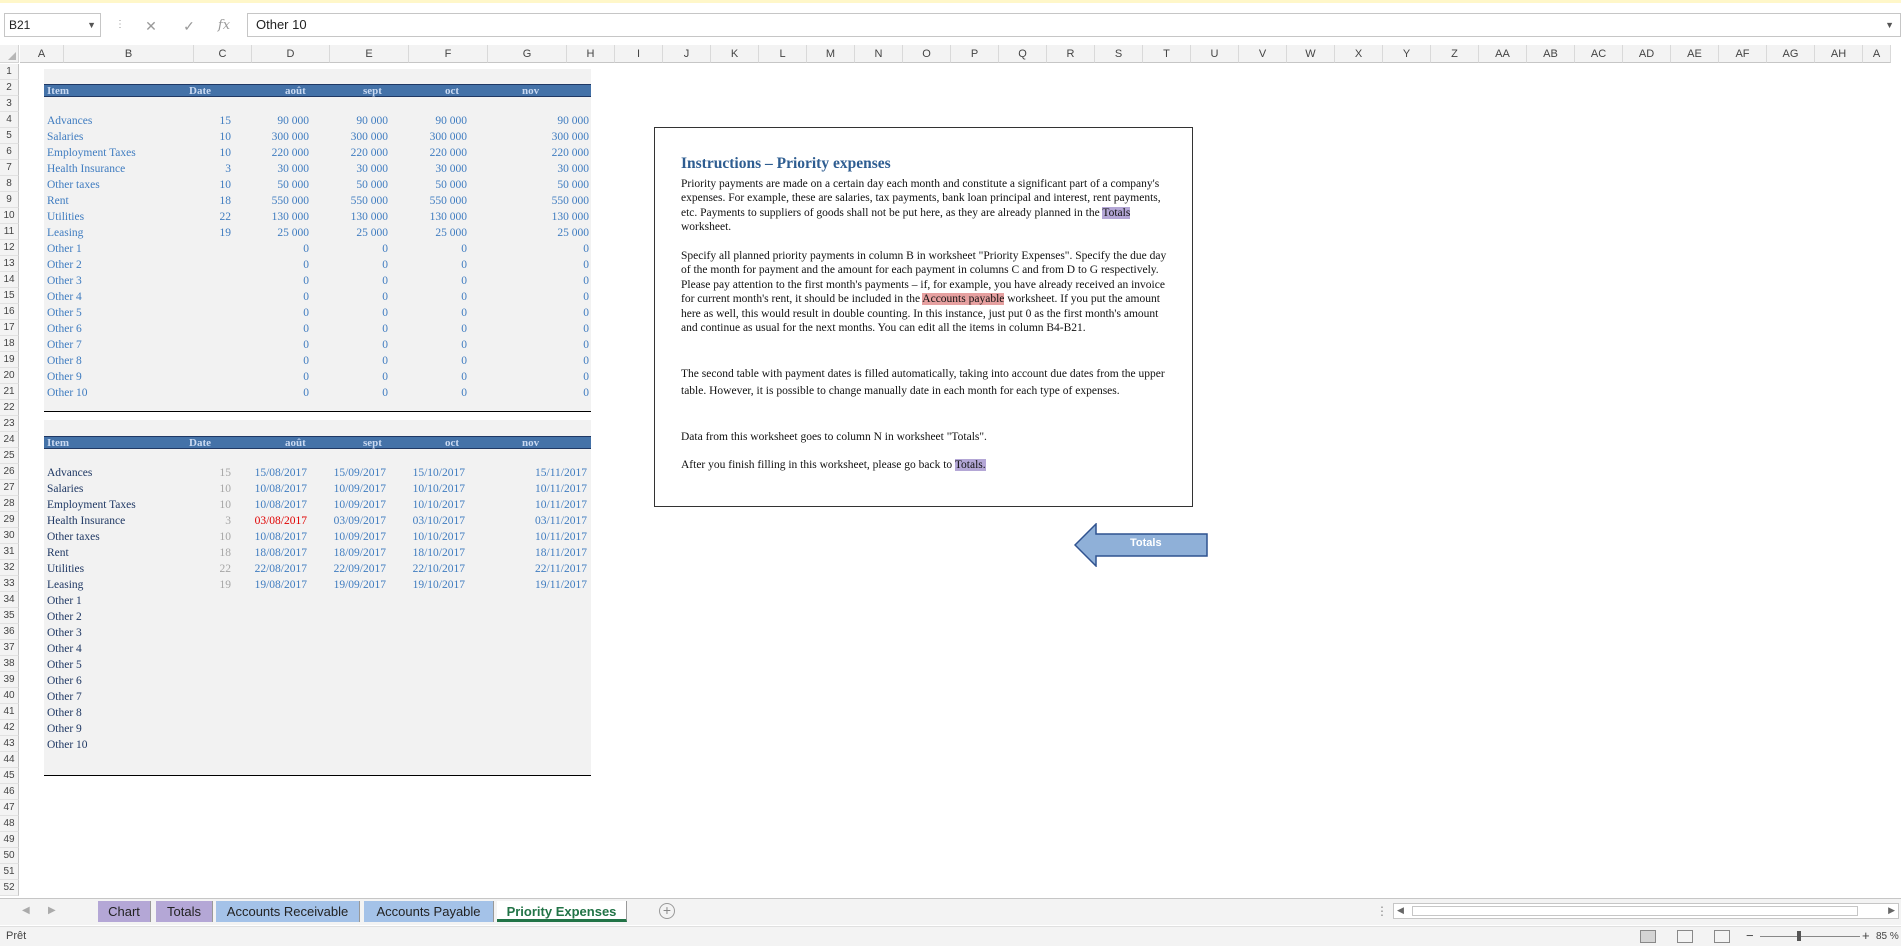  What do you see at coordinates (348, 233) in the screenshot?
I see `amount-cell: 25 000` at bounding box center [348, 233].